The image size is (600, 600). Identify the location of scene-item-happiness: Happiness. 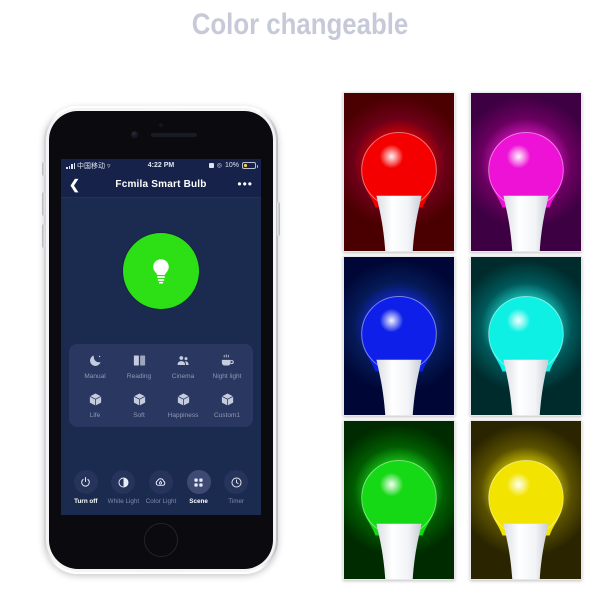
(183, 405).